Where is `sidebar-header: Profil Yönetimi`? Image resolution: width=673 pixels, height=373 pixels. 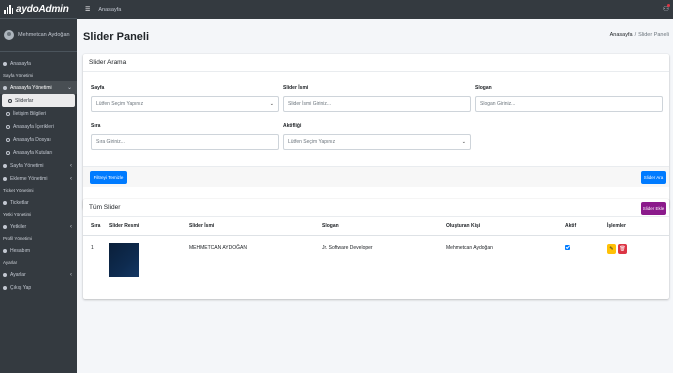 sidebar-header: Profil Yönetimi is located at coordinates (38, 238).